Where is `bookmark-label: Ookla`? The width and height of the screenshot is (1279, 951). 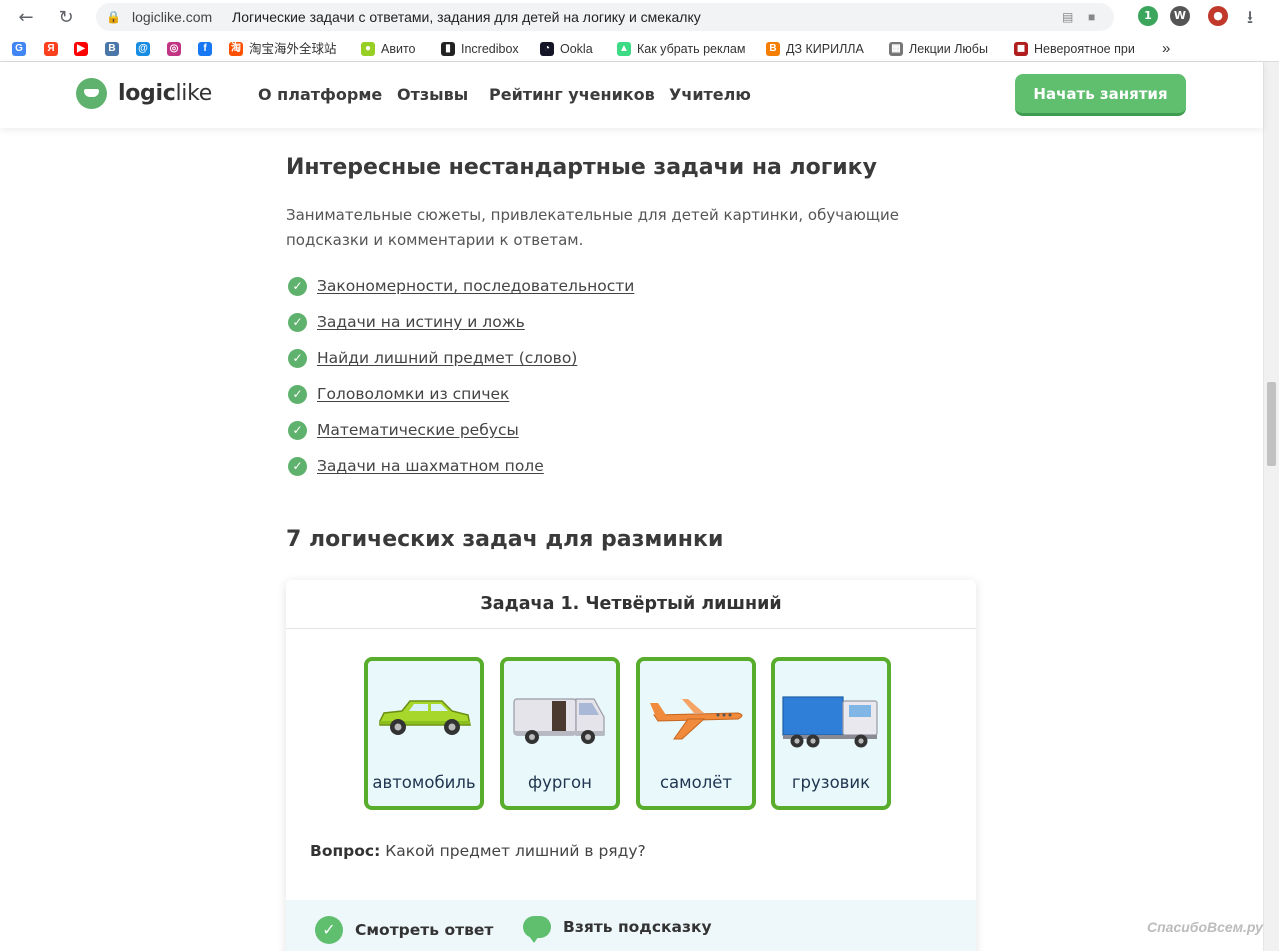
bookmark-label: Ookla is located at coordinates (576, 49).